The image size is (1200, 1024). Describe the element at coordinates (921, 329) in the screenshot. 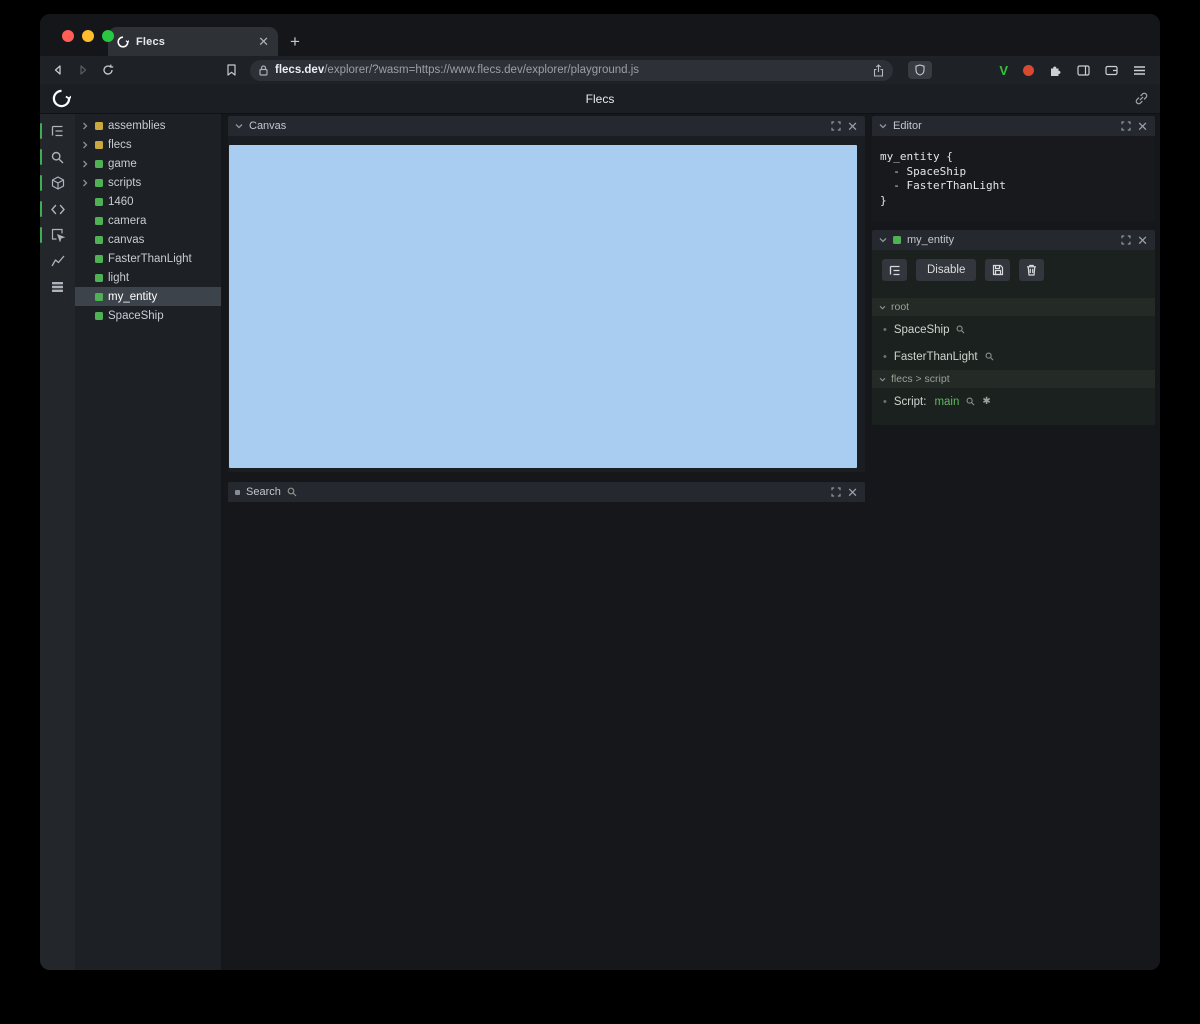

I see `component-name: SpaceShip` at that location.